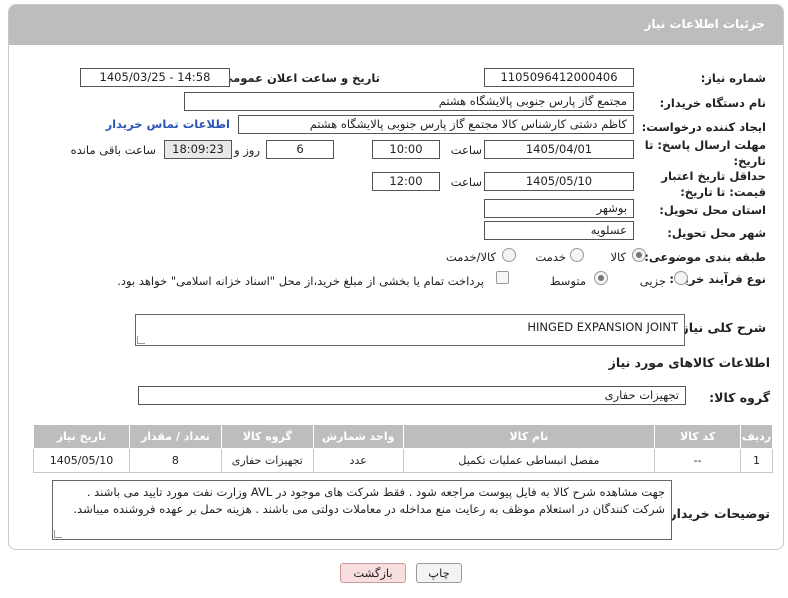 The height and width of the screenshot is (598, 788). I want to click on category-option-goods: کالا, so click(618, 257).